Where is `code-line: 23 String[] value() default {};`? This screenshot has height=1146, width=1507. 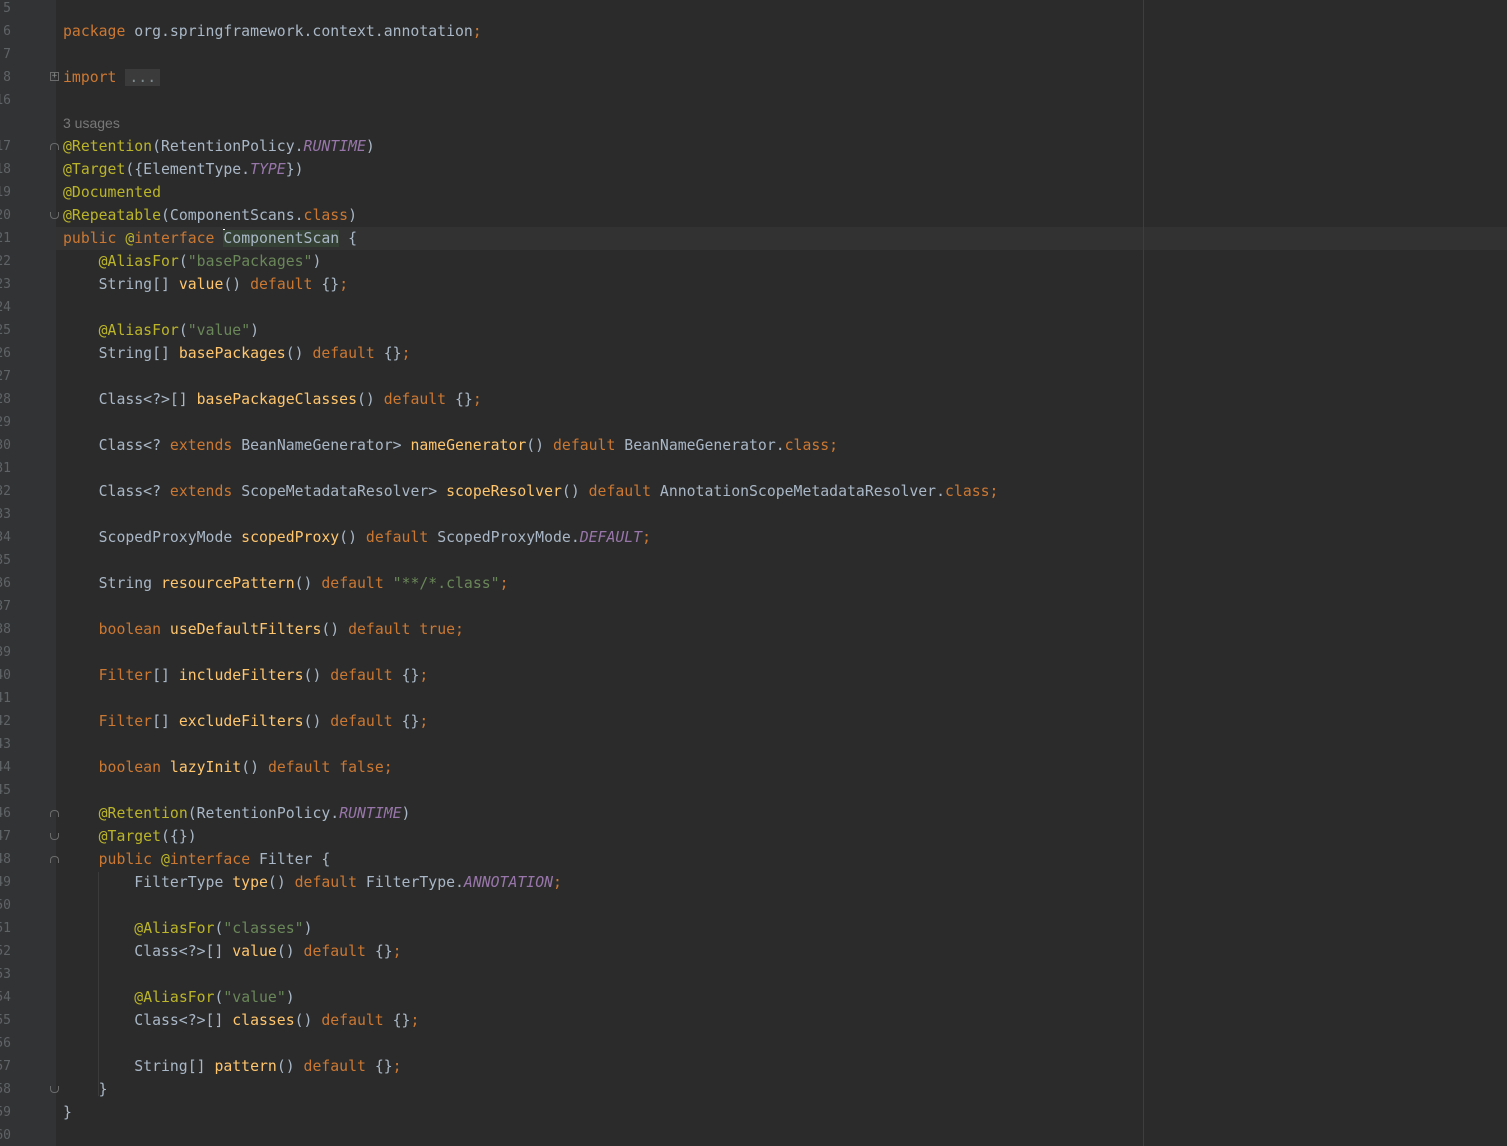
code-line: 23 String[] value() default {}; is located at coordinates (753, 284).